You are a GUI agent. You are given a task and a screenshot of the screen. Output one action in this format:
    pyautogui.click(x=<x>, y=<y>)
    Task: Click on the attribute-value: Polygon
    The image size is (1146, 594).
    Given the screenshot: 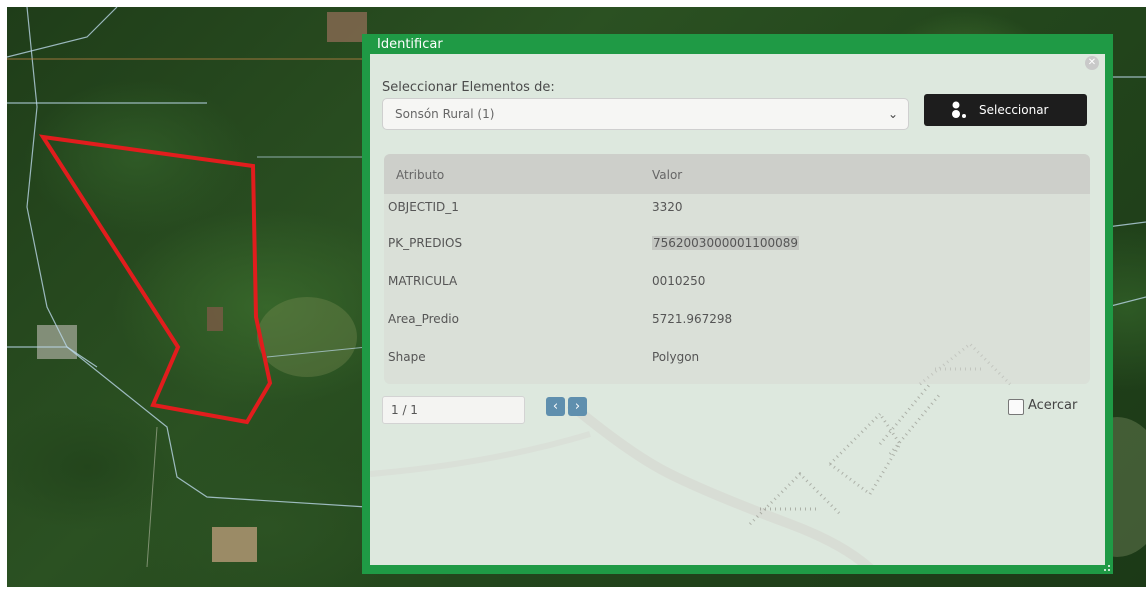 What is the action you would take?
    pyautogui.click(x=676, y=357)
    